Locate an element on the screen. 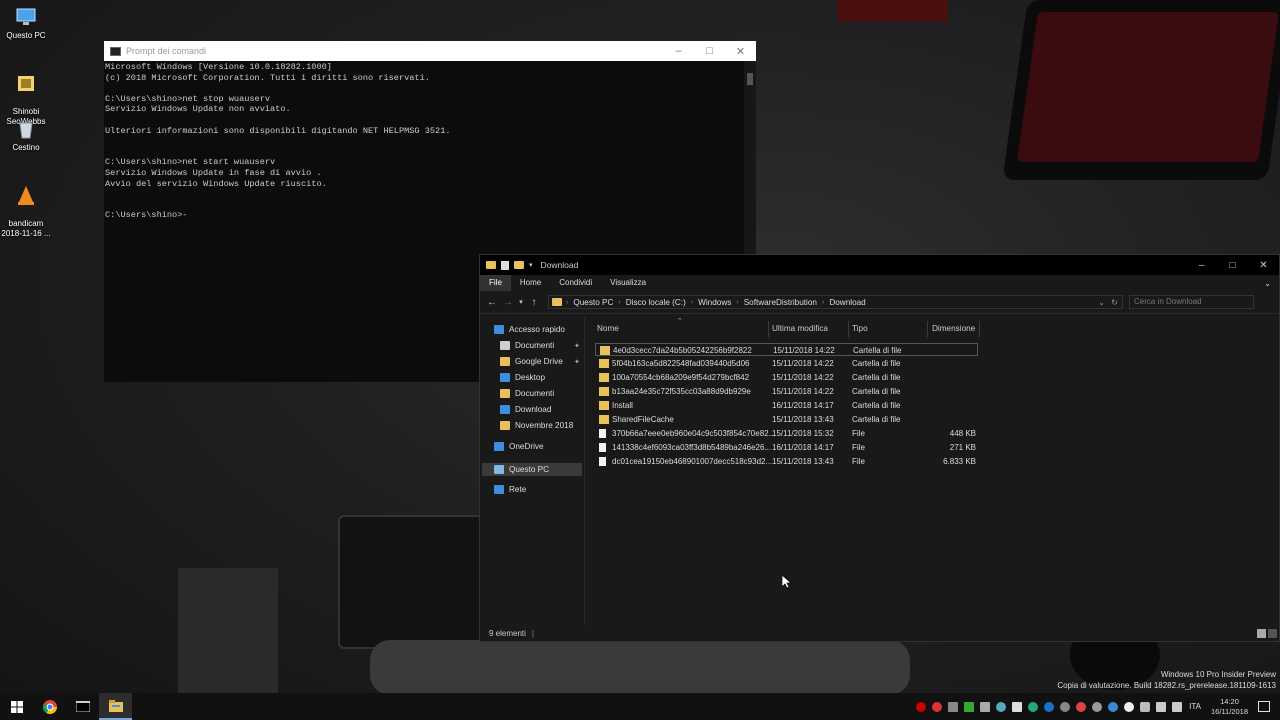 The image size is (1280, 720). properties-icon is located at coordinates (505, 265).